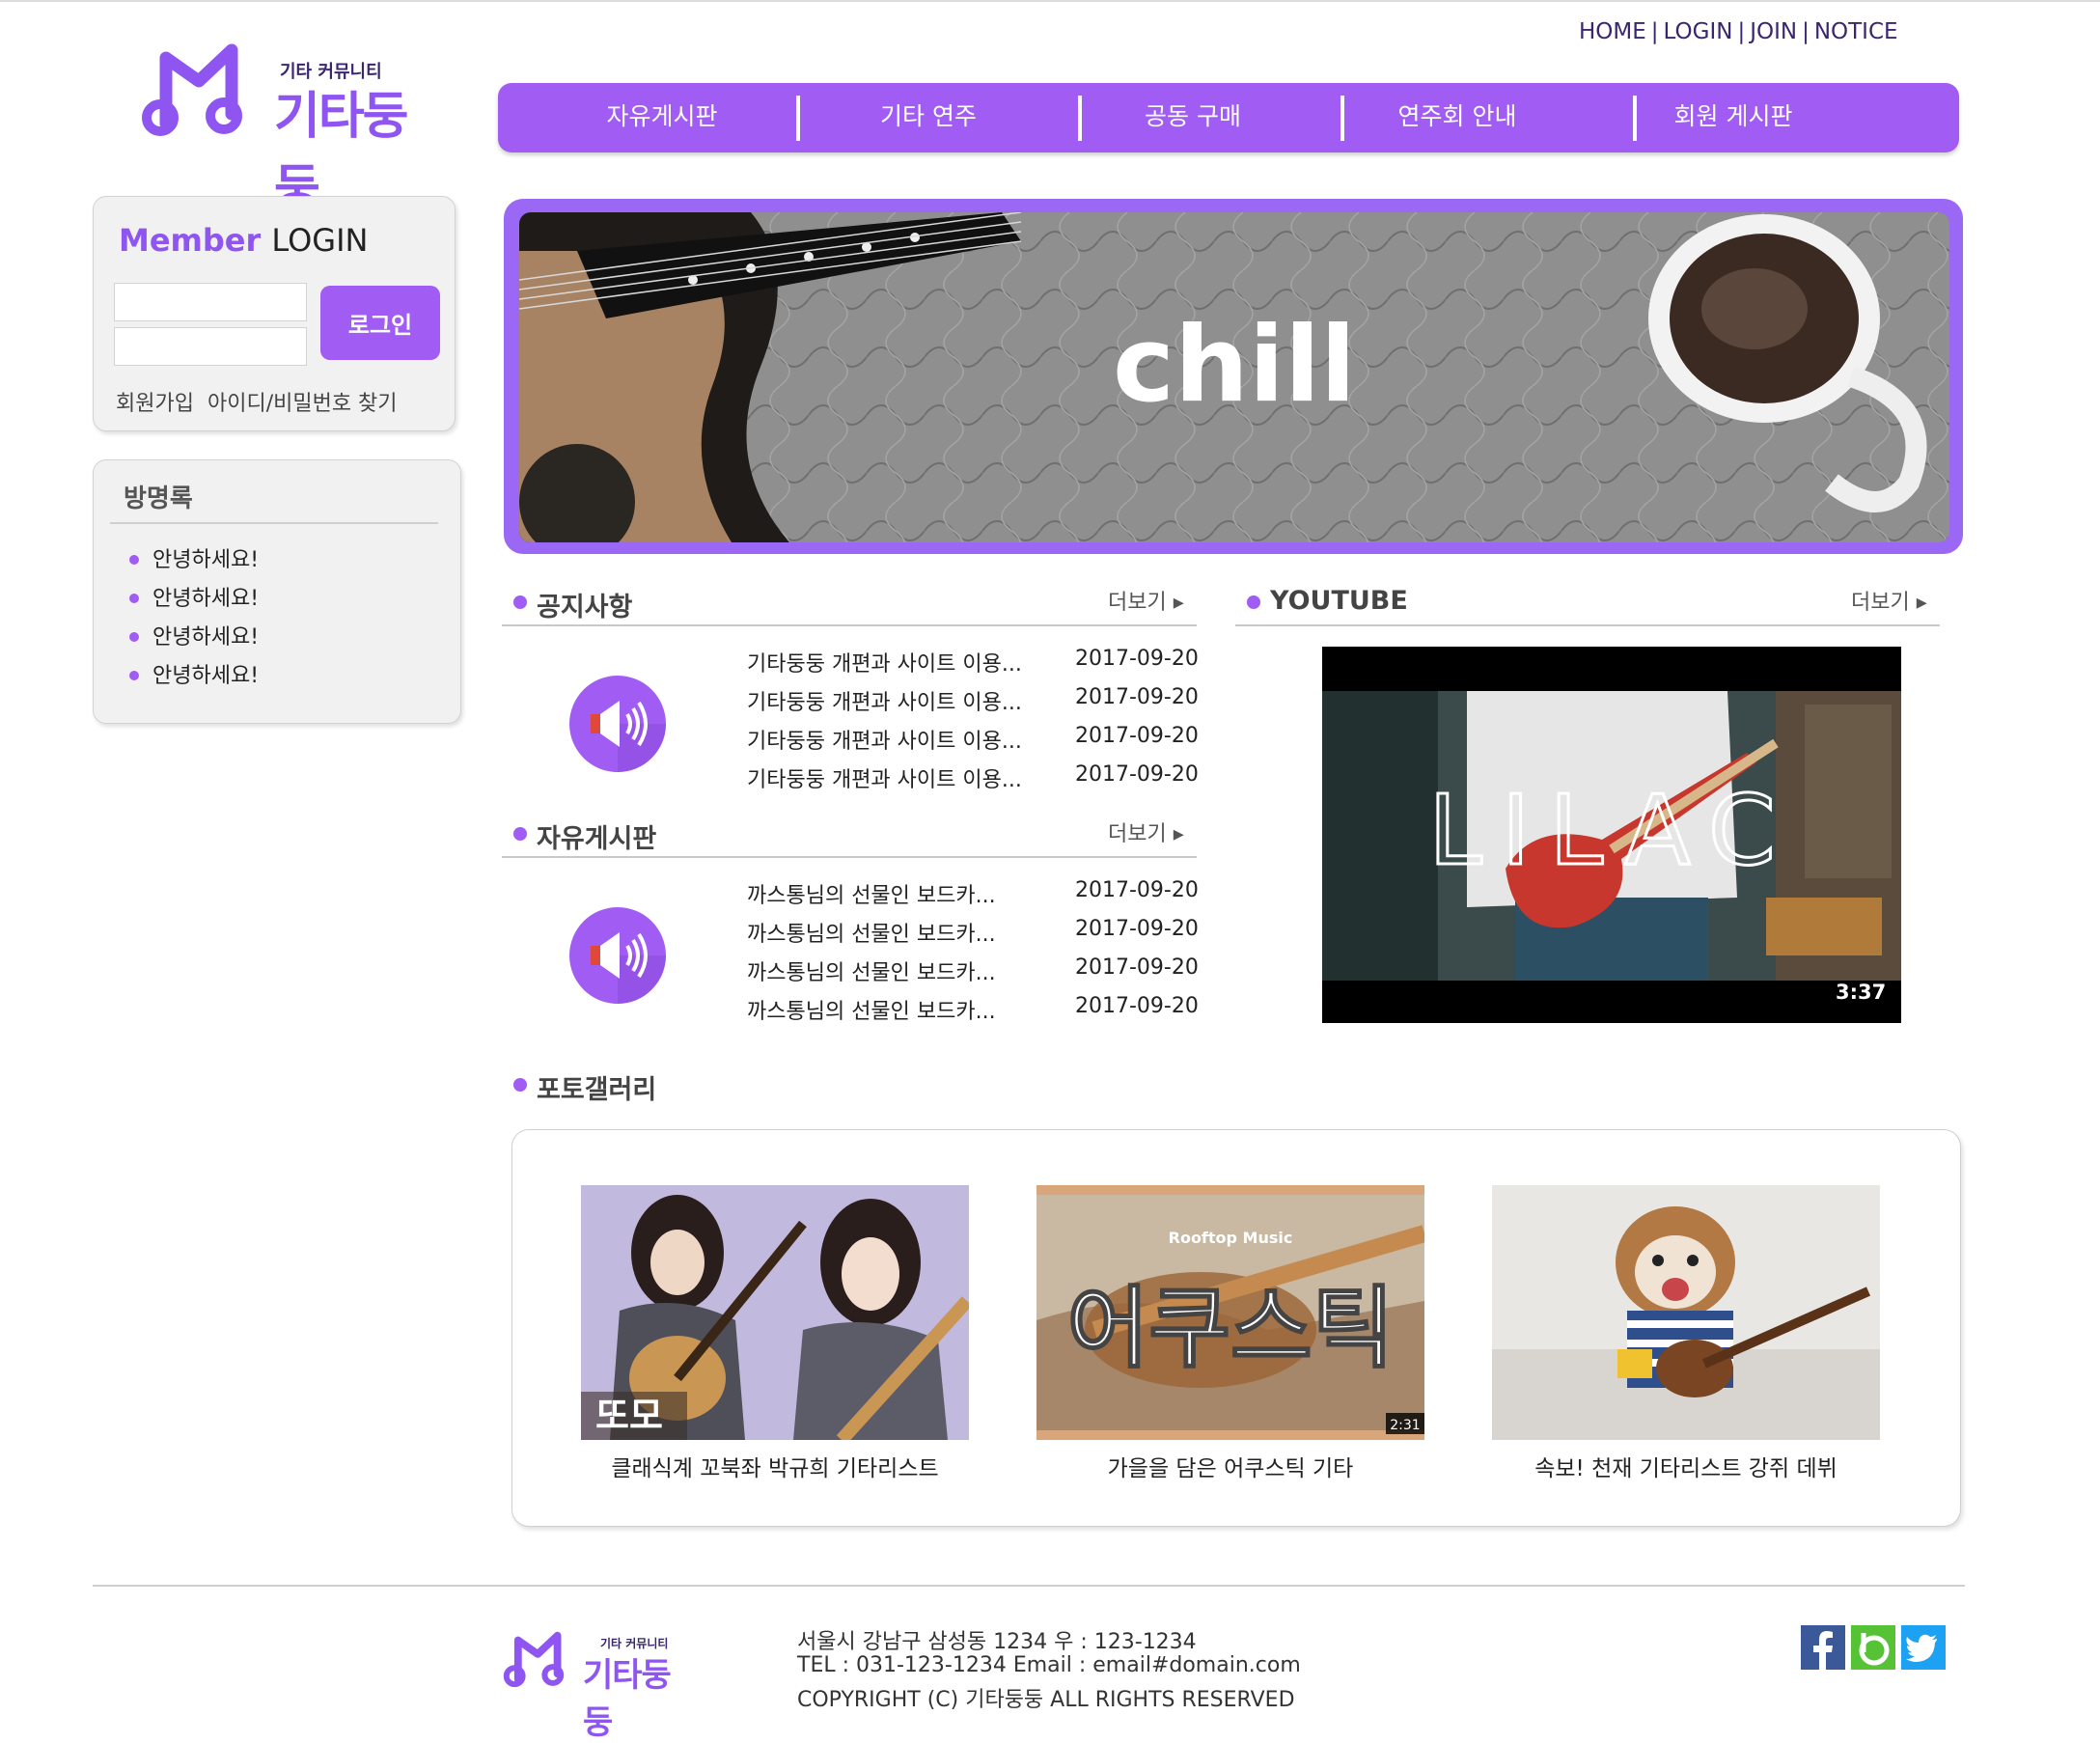  I want to click on youtube-video-thumbnail: LILAC, so click(1611, 835).